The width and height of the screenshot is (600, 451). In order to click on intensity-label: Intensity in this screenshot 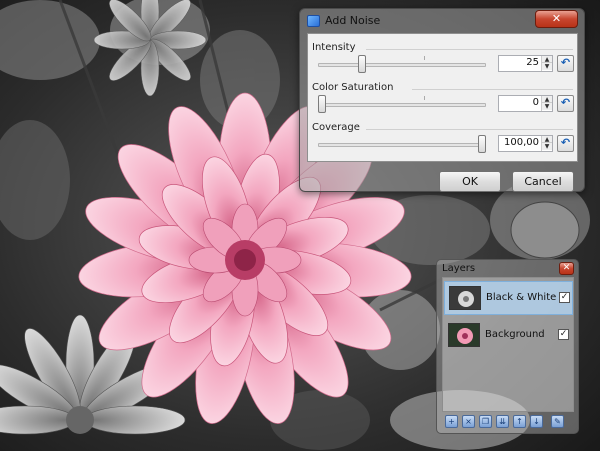, I will do `click(334, 47)`.